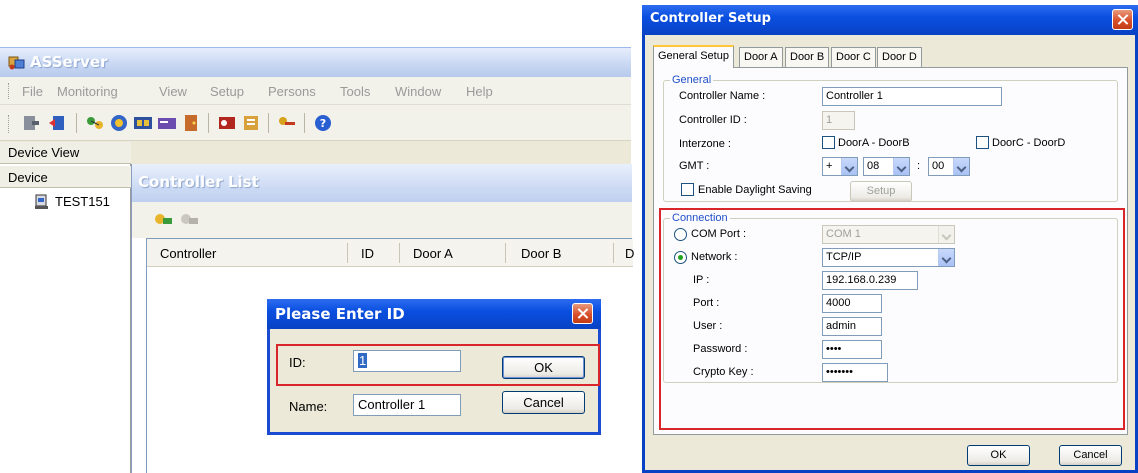 The width and height of the screenshot is (1138, 473). What do you see at coordinates (292, 91) in the screenshot?
I see `menu-persons: Persons` at bounding box center [292, 91].